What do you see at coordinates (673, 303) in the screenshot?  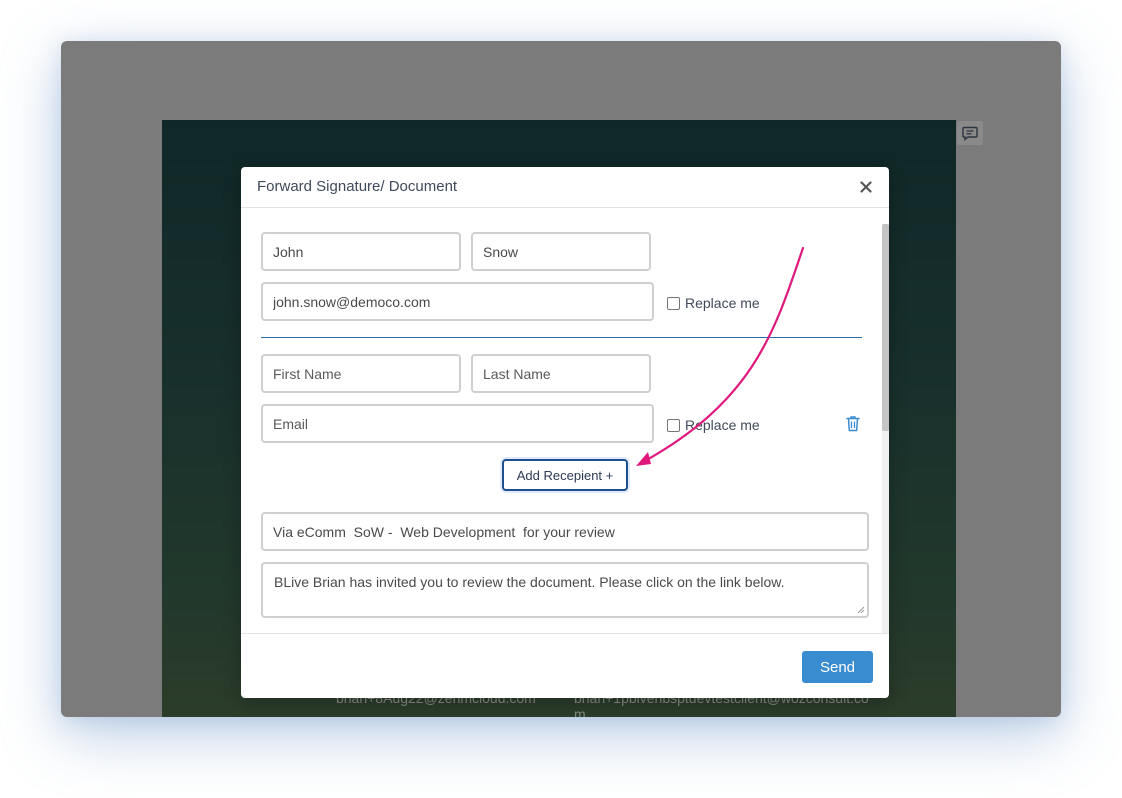 I see `recipient-1-replace-checkbox` at bounding box center [673, 303].